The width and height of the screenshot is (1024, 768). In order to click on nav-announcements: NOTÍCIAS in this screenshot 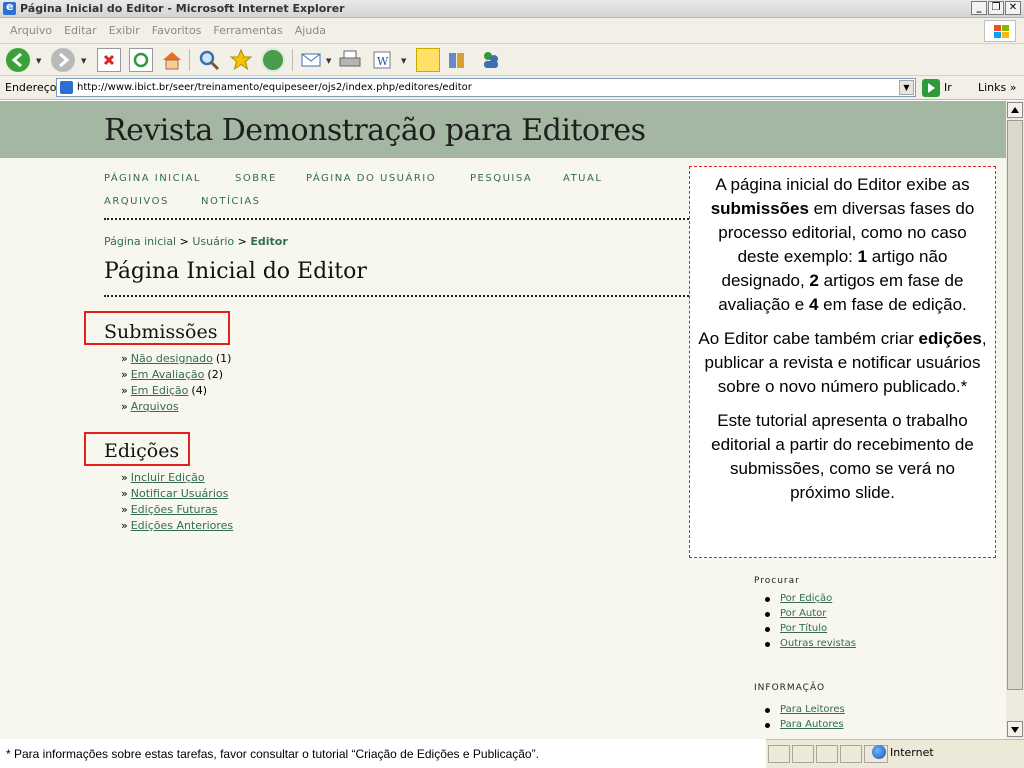, I will do `click(231, 201)`.